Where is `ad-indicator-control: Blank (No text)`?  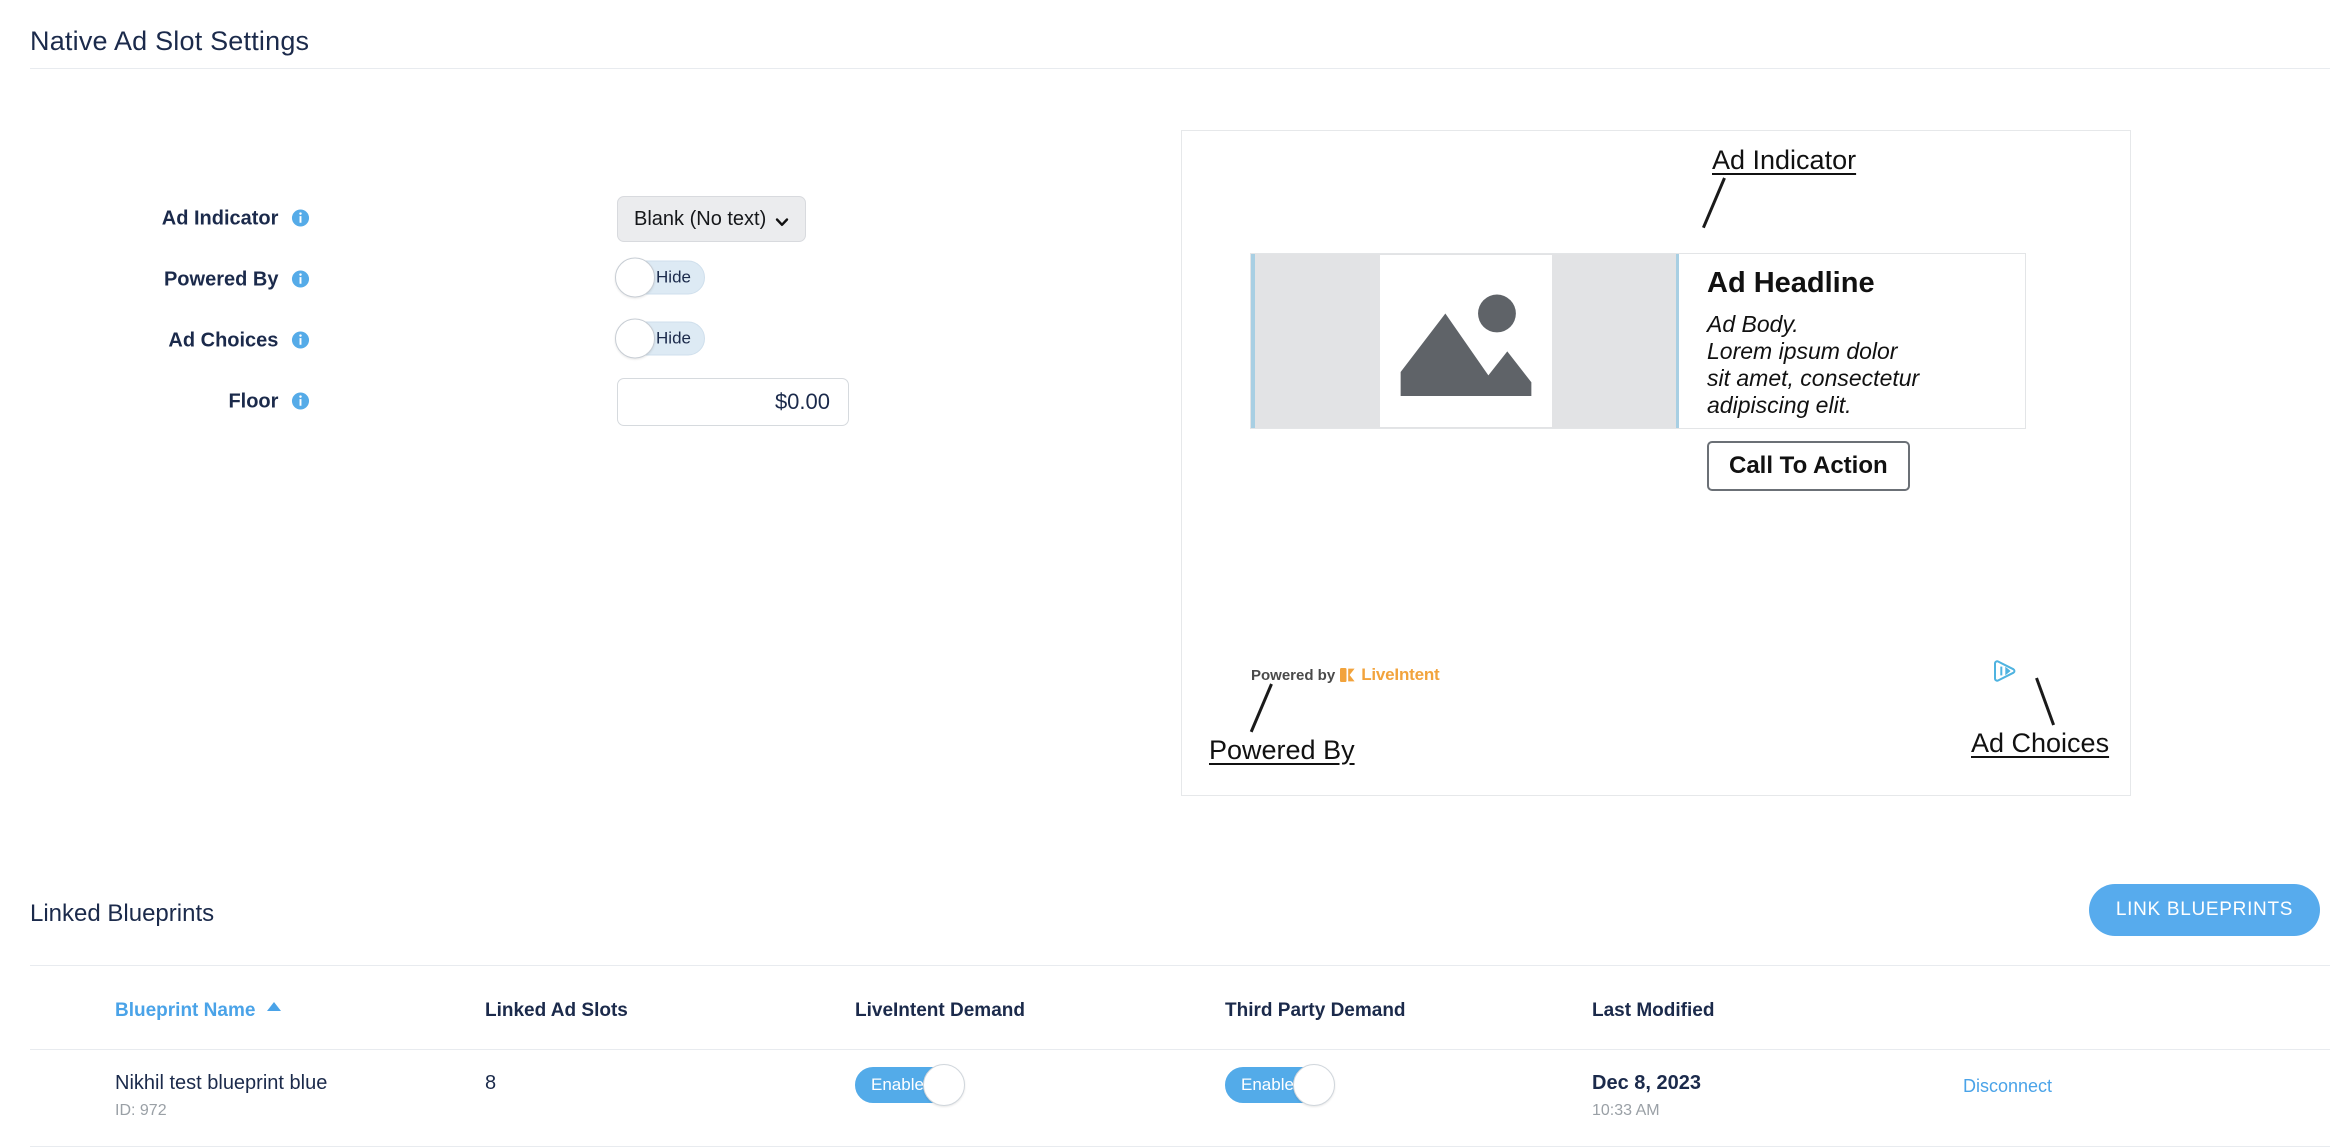
ad-indicator-control: Blank (No text) is located at coordinates (712, 219).